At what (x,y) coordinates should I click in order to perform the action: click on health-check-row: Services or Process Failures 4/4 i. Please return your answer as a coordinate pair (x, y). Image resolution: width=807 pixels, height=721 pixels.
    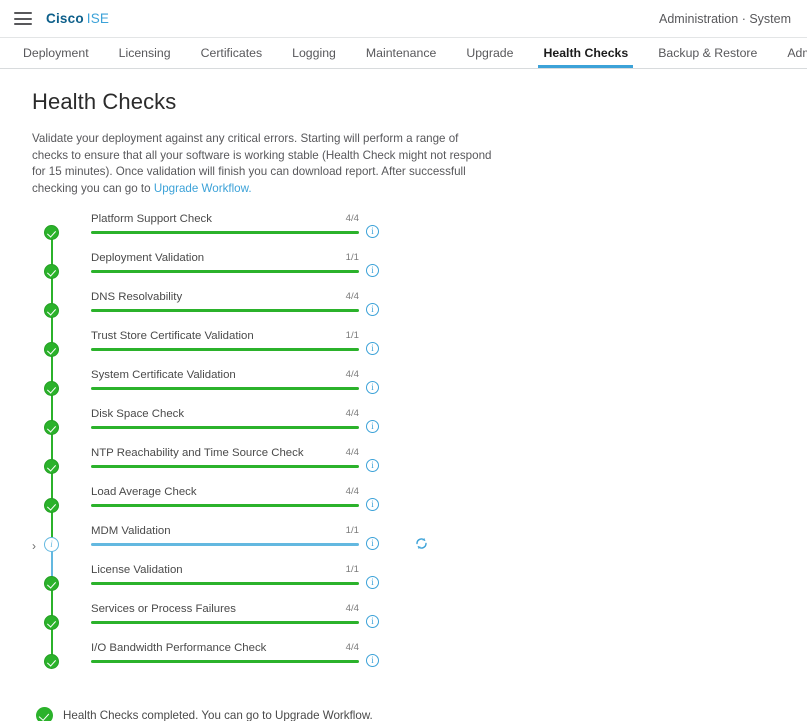
    Looking at the image, I should click on (405, 631).